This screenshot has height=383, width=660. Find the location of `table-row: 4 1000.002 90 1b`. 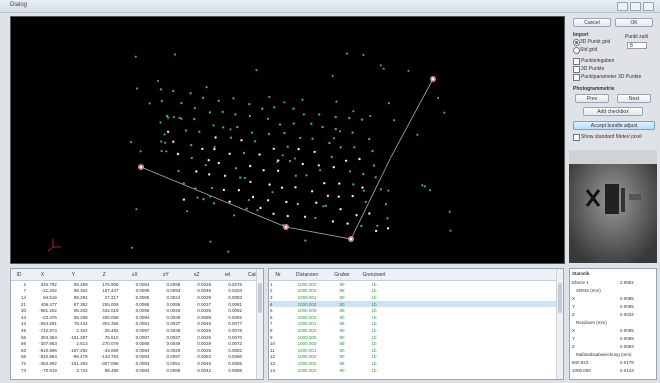

table-row: 4 1000.002 90 1b is located at coordinates (416, 304).